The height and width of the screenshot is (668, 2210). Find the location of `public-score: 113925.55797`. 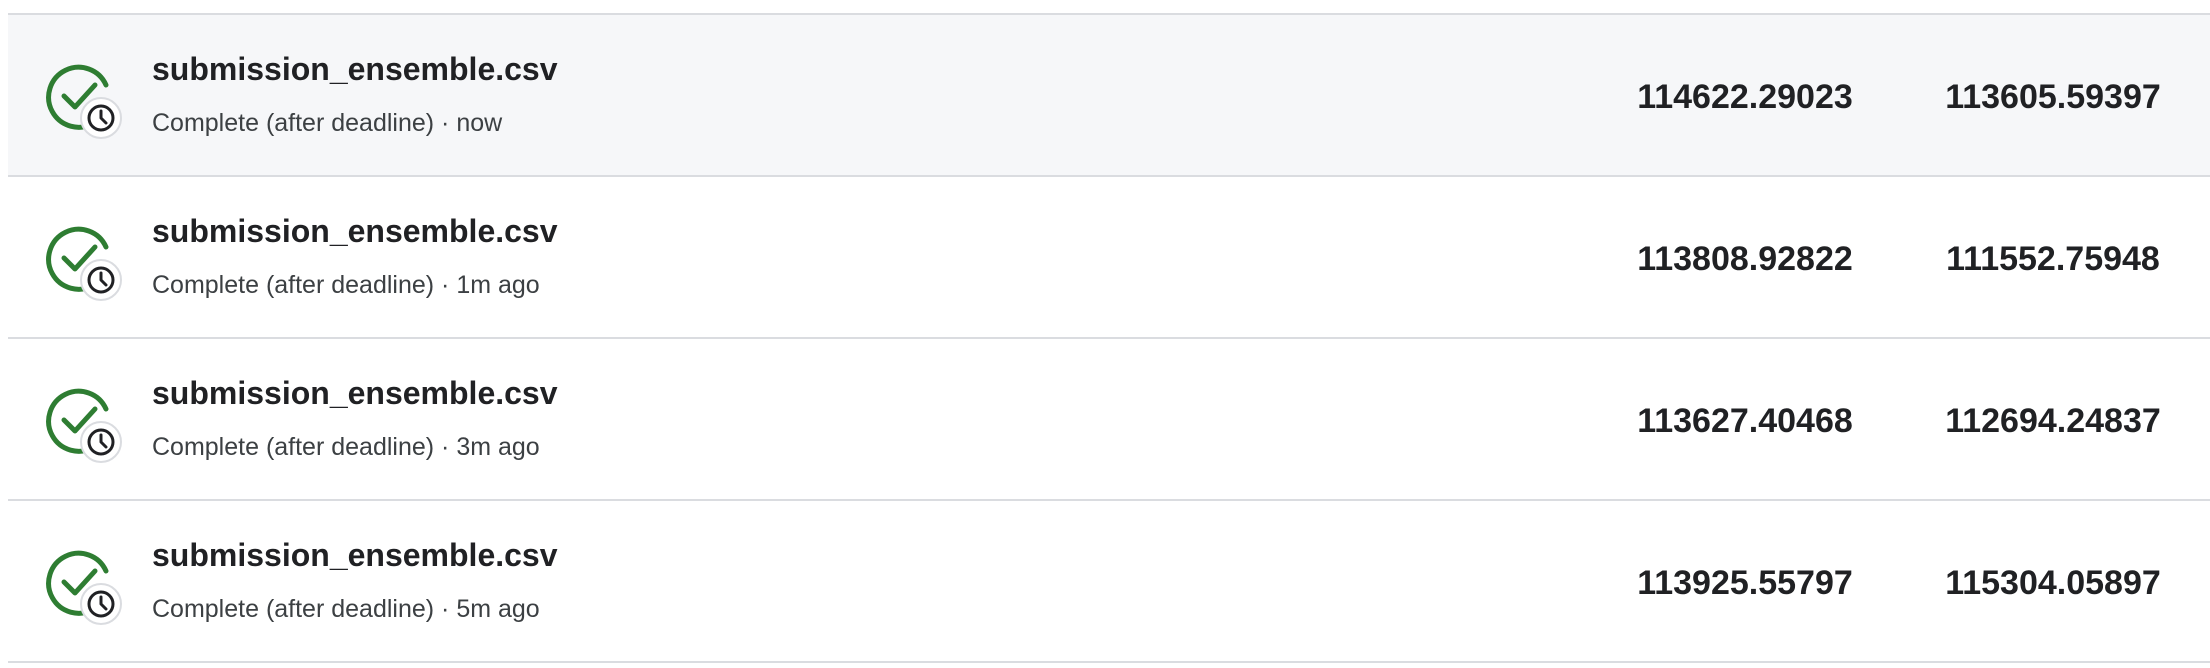

public-score: 113925.55797 is located at coordinates (1745, 583).